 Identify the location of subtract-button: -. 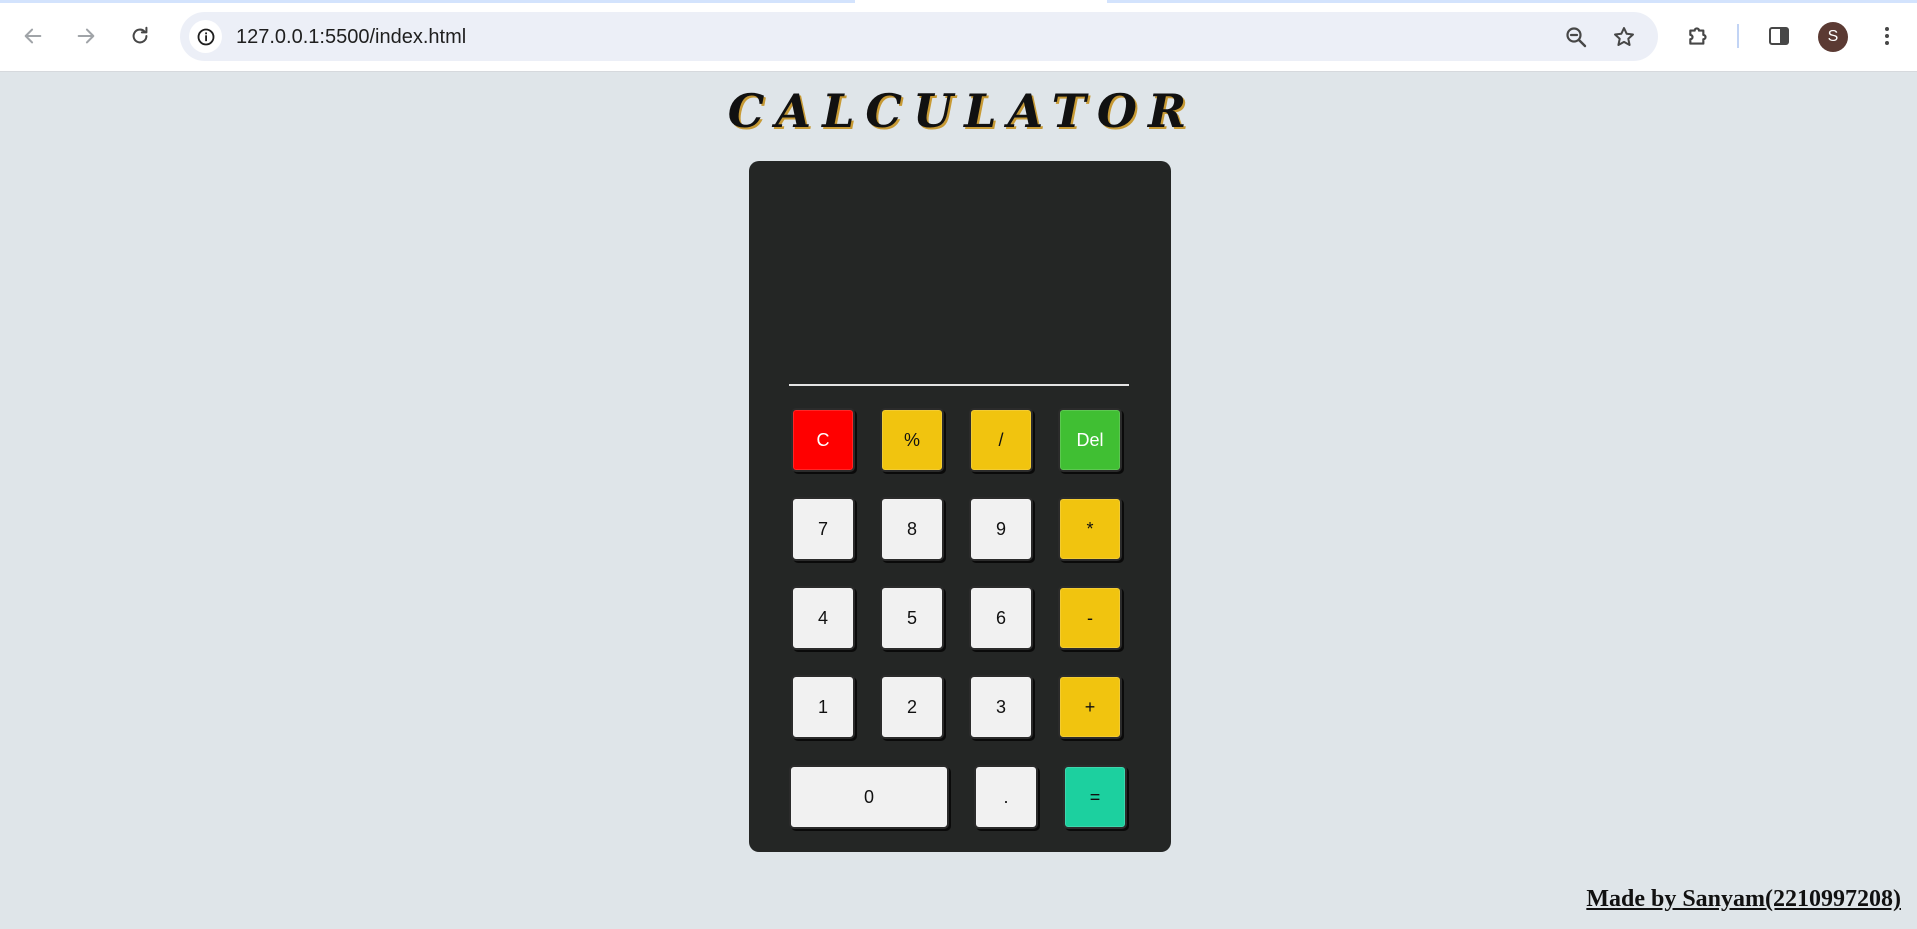
(1090, 618).